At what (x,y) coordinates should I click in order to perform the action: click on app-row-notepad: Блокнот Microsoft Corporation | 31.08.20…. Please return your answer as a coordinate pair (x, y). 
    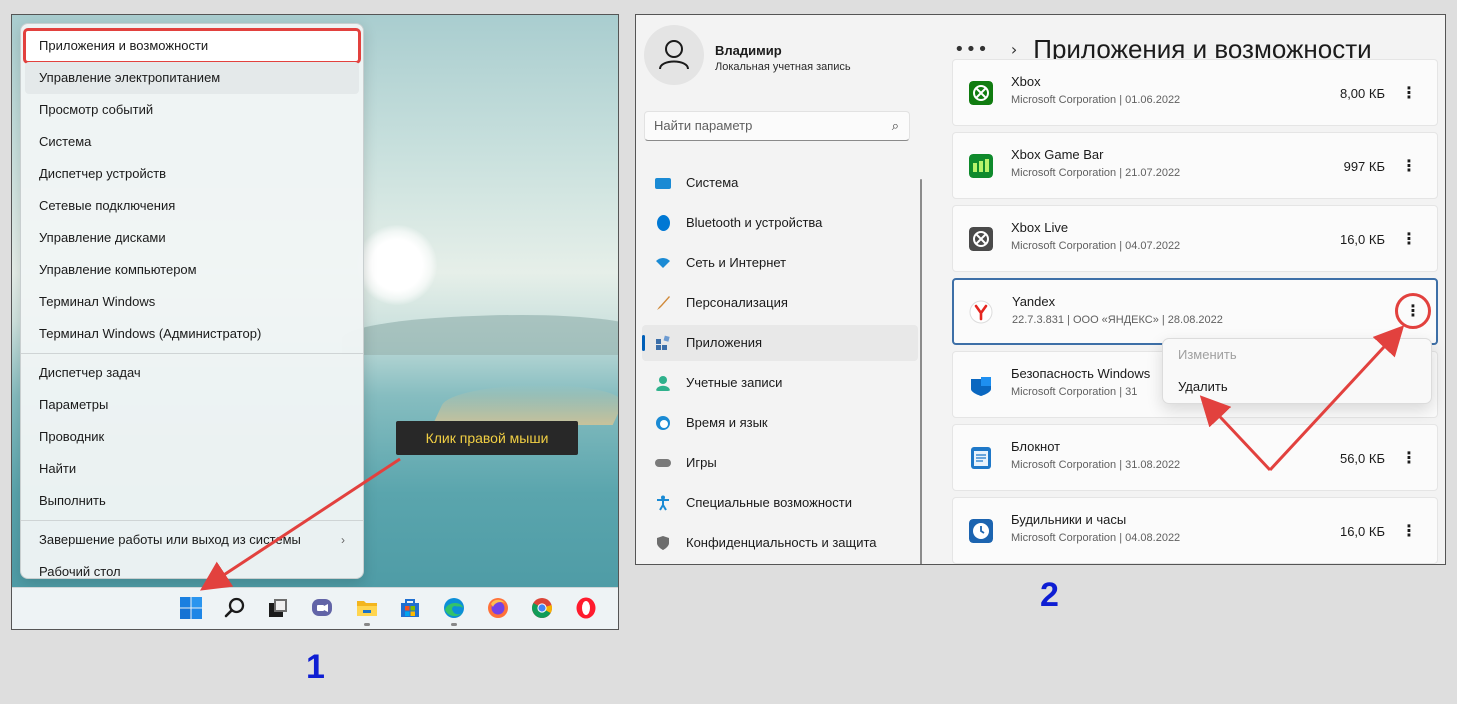
    Looking at the image, I should click on (1195, 457).